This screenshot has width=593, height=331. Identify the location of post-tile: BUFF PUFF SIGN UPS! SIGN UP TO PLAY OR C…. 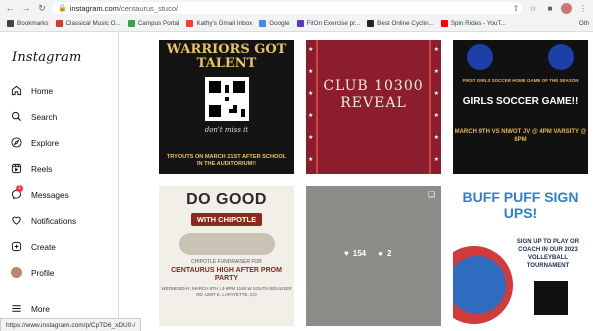
(520, 256).